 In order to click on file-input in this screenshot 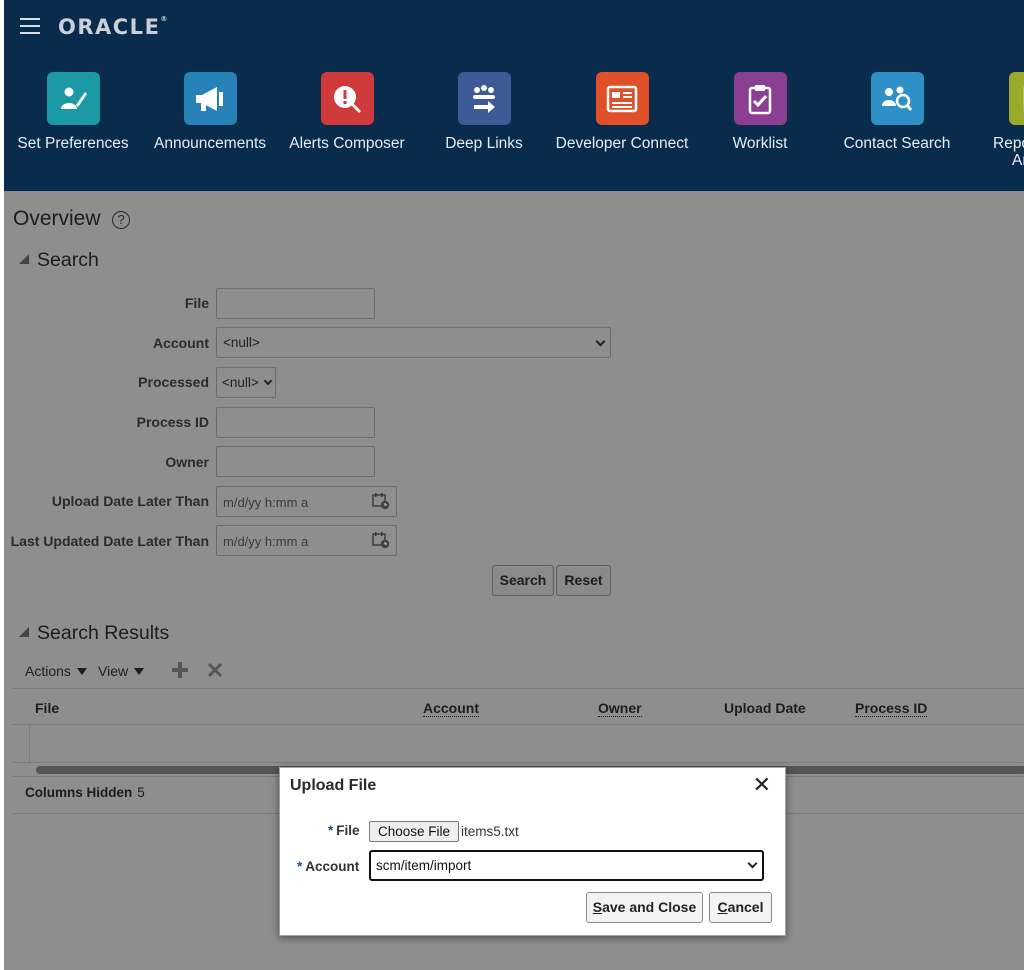, I will do `click(295, 303)`.